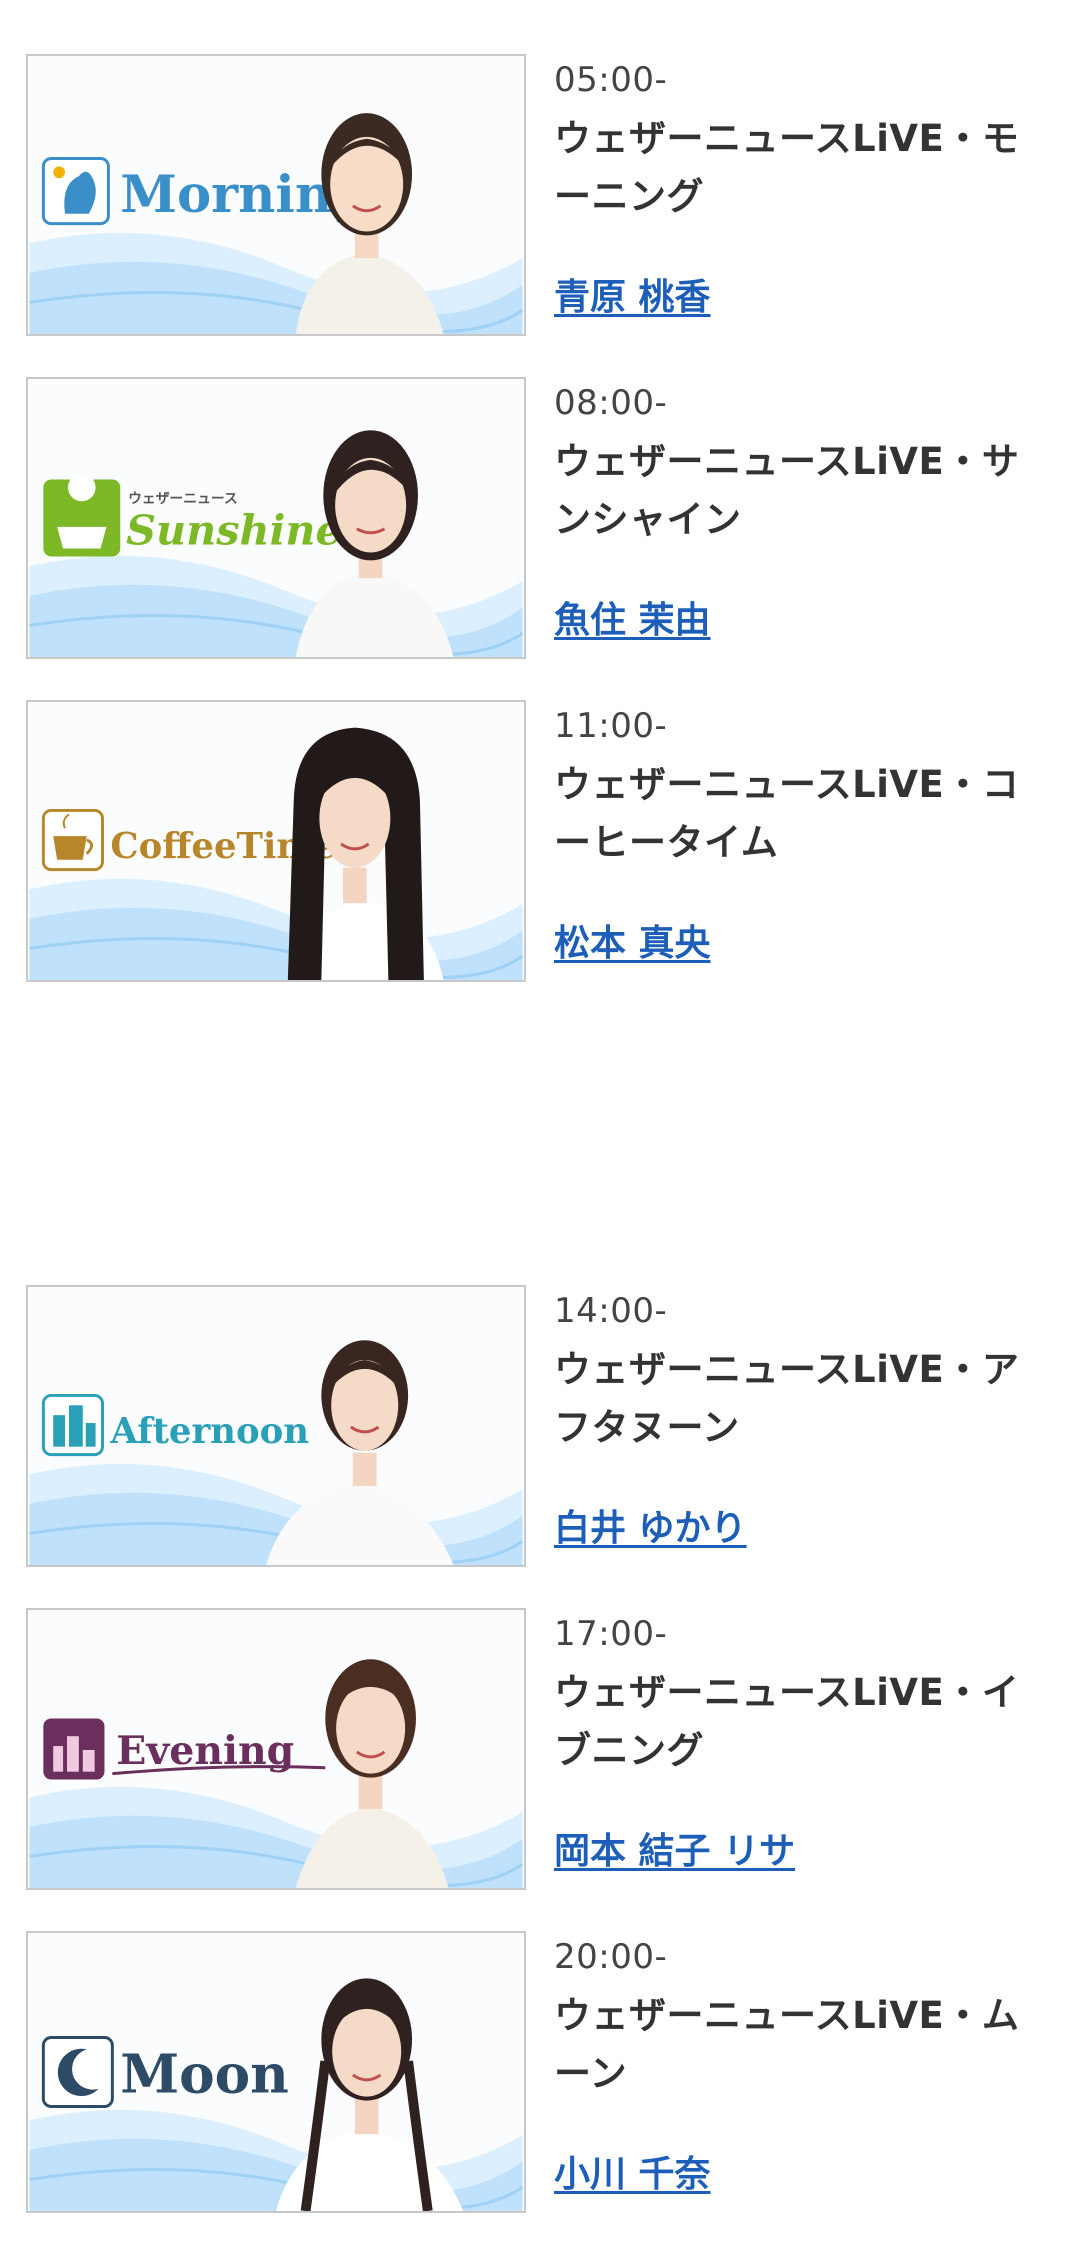 Image resolution: width=1080 pixels, height=2262 pixels. I want to click on morning-thumbnail-art: Morning, so click(276, 223).